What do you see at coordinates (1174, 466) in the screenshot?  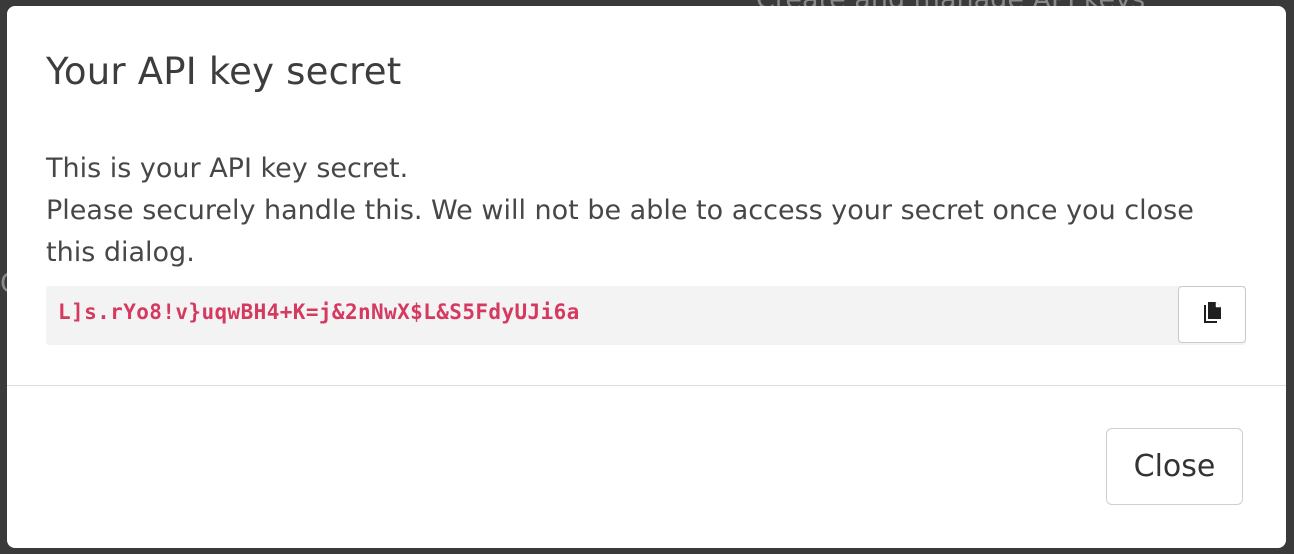 I see `close-button: Close` at bounding box center [1174, 466].